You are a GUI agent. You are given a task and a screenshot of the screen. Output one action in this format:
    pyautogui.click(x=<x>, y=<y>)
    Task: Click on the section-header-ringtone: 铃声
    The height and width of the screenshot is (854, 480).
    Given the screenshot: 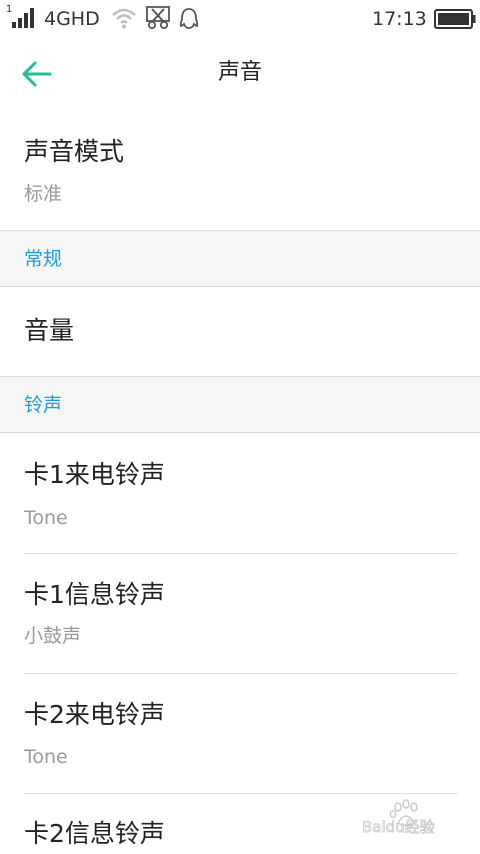 What is the action you would take?
    pyautogui.click(x=240, y=404)
    